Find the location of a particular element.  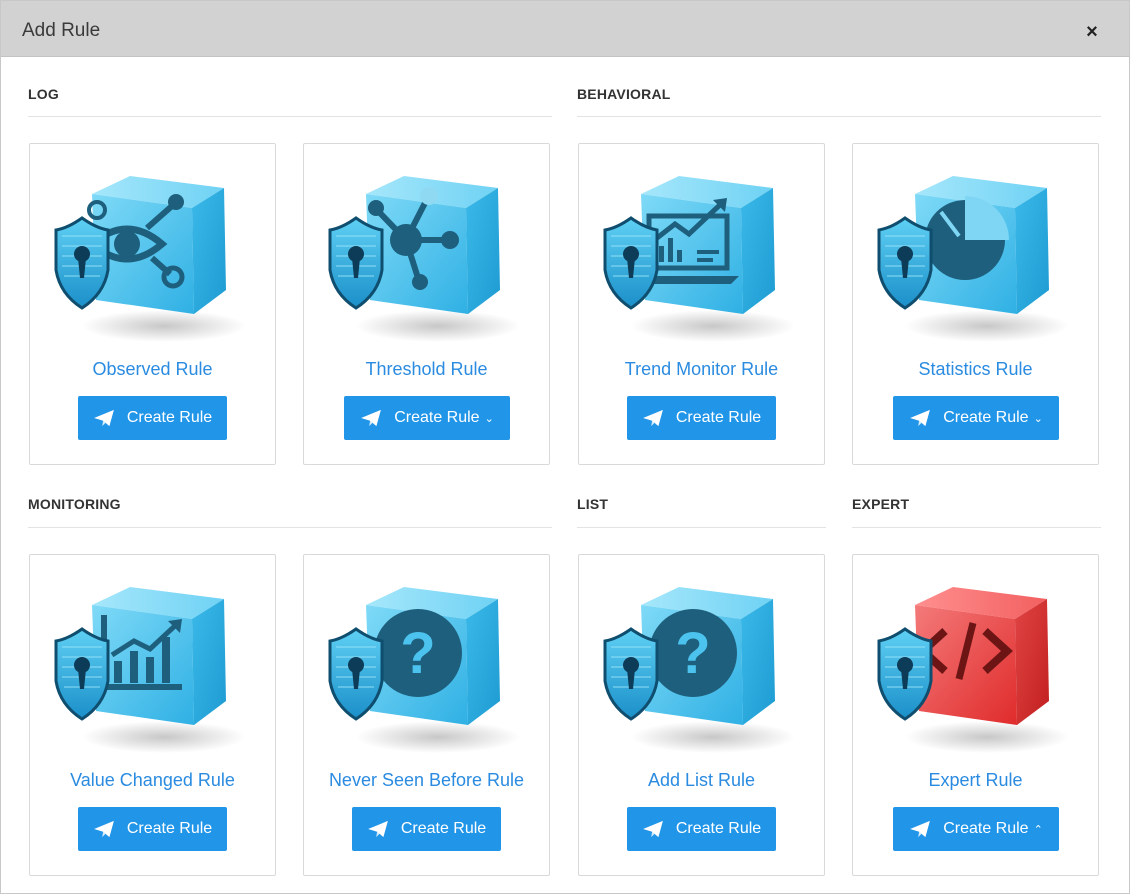

rule-card-title: Observed Rule is located at coordinates (152, 369).